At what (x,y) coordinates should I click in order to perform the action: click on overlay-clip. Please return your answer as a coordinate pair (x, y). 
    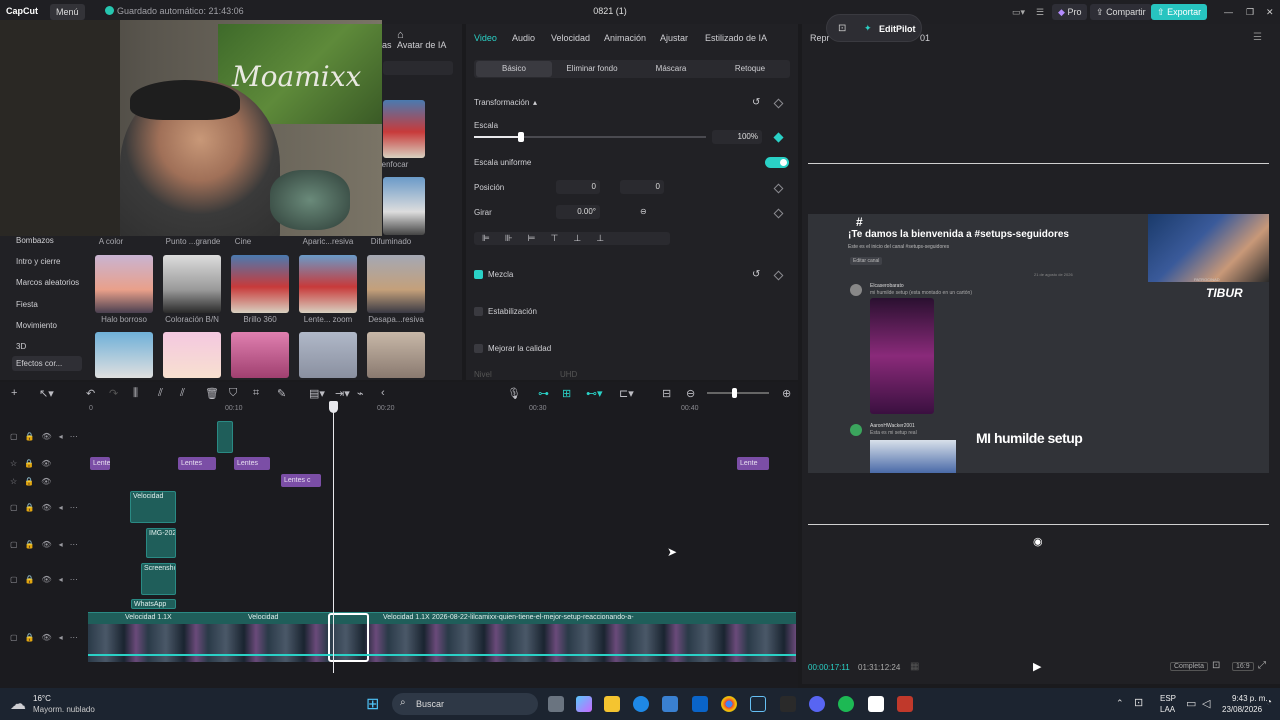
    Looking at the image, I should click on (225, 437).